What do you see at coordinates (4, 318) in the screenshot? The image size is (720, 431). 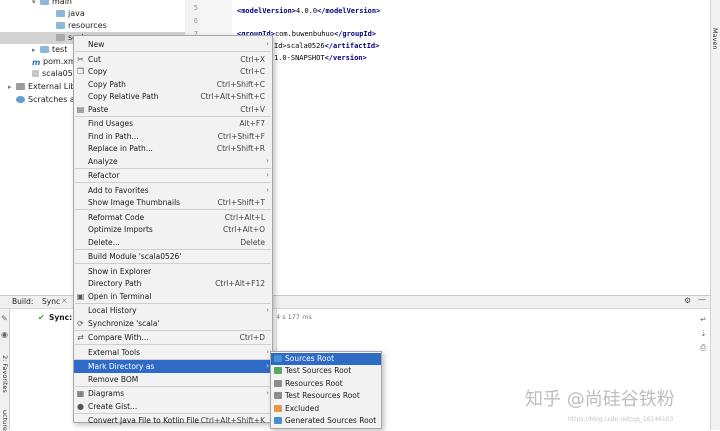 I see `pin-icon: ✎` at bounding box center [4, 318].